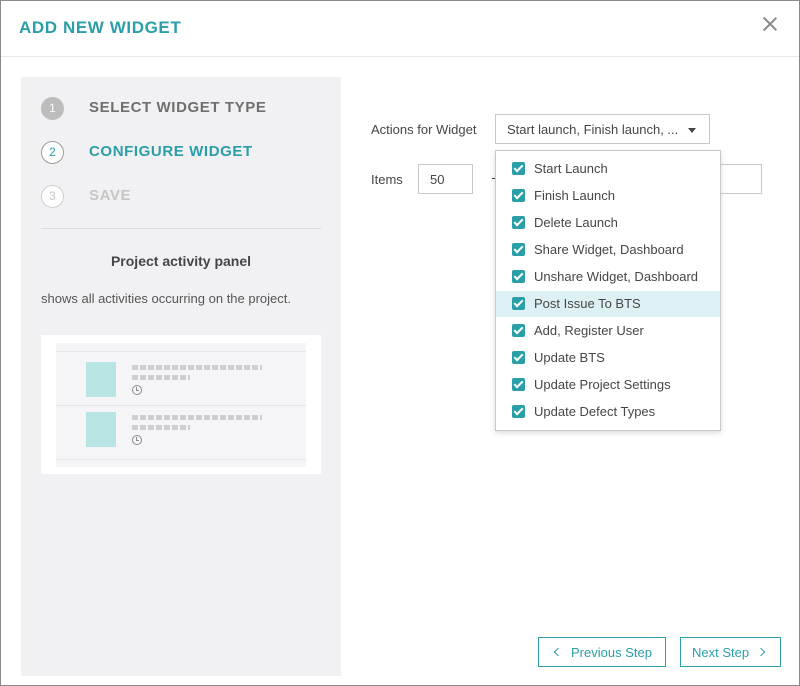 Image resolution: width=800 pixels, height=686 pixels. What do you see at coordinates (589, 330) in the screenshot?
I see `dropdown-option-label: Add, Register User` at bounding box center [589, 330].